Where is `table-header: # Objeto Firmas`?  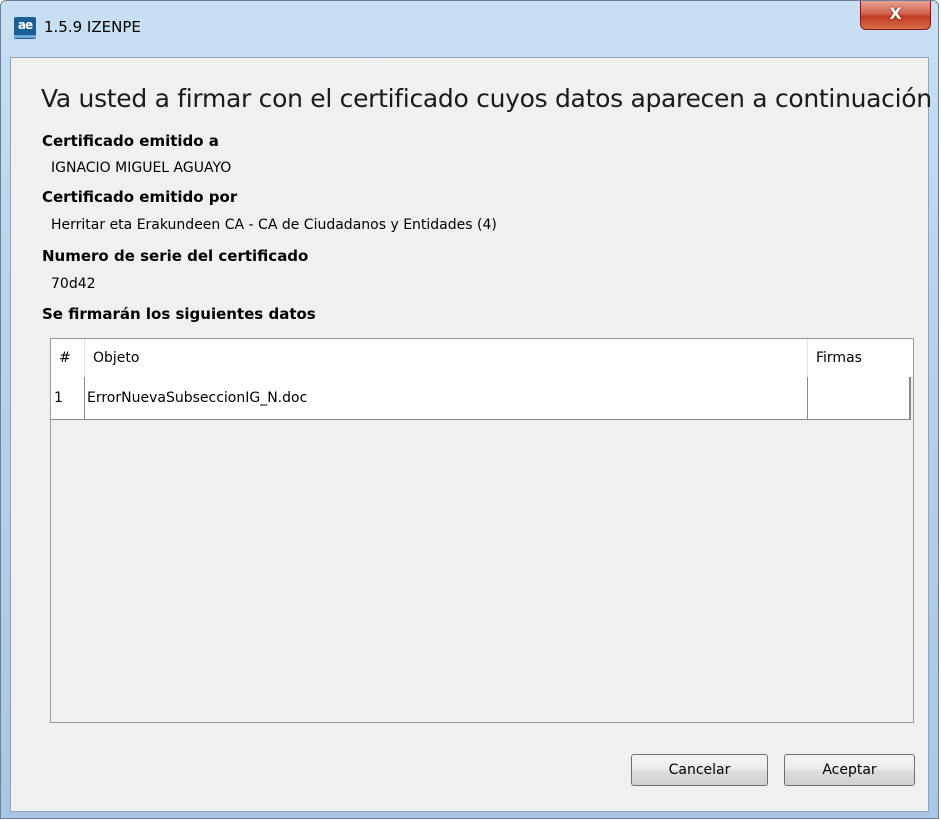
table-header: # Objeto Firmas is located at coordinates (482, 358).